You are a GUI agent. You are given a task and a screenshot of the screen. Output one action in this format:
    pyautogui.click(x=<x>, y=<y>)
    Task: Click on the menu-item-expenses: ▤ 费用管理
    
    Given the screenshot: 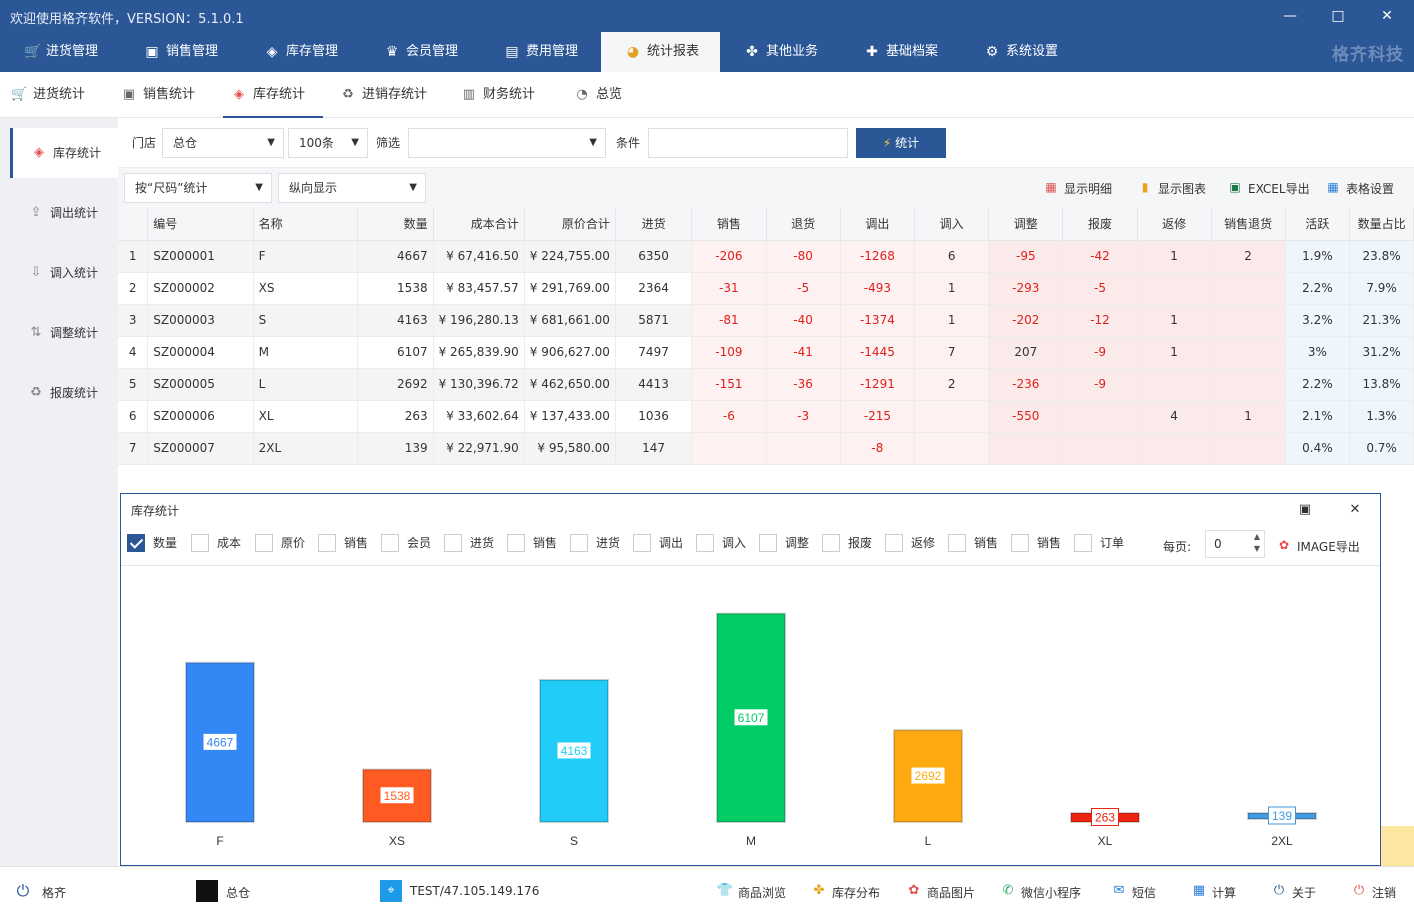 What is the action you would take?
    pyautogui.click(x=541, y=52)
    